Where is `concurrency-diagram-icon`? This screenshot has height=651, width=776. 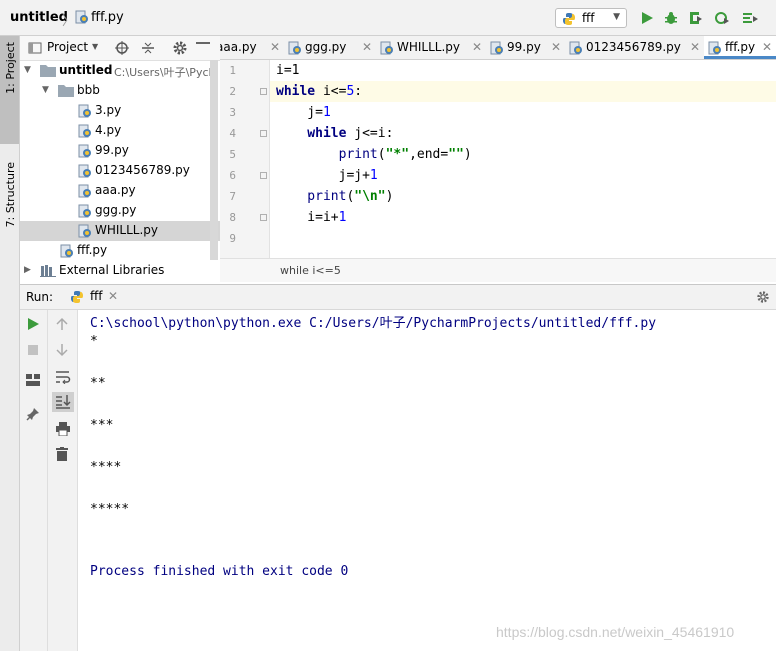
concurrency-diagram-icon is located at coordinates (750, 18).